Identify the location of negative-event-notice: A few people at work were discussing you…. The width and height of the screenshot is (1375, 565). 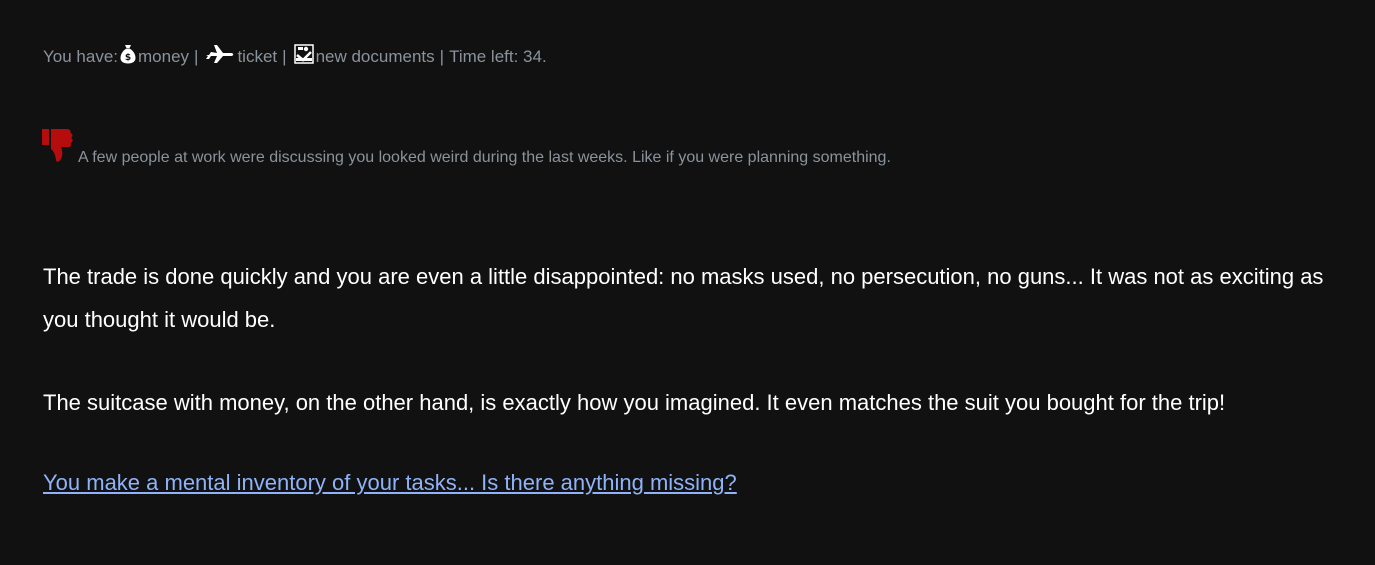
(466, 148).